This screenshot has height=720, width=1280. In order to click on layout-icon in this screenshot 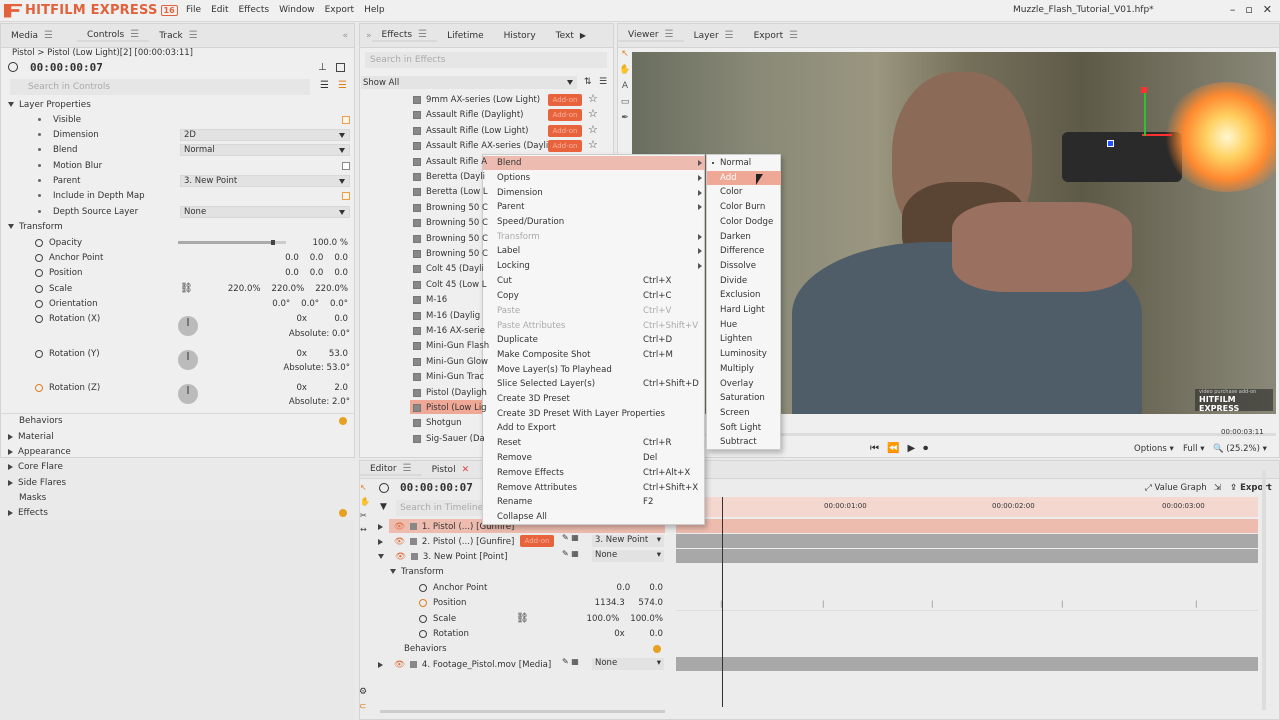, I will do `click(340, 67)`.